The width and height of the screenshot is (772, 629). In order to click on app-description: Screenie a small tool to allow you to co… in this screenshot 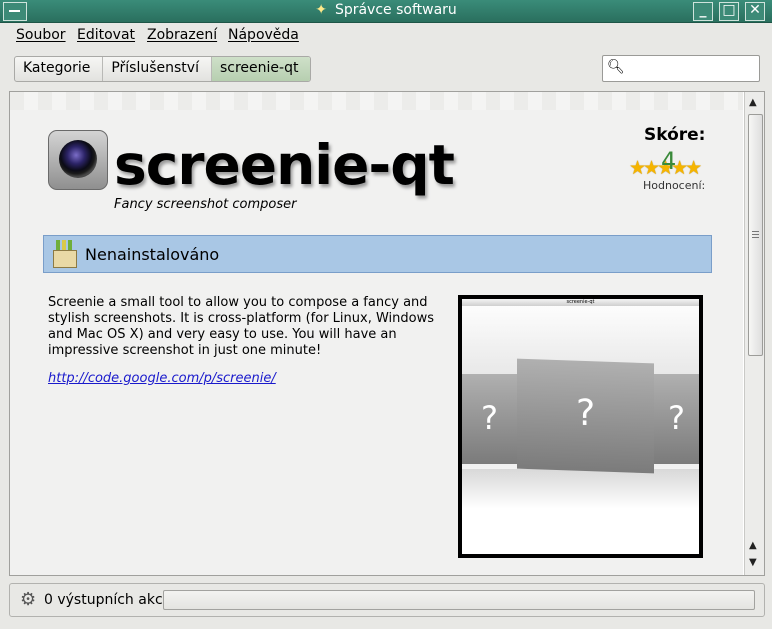, I will do `click(241, 326)`.